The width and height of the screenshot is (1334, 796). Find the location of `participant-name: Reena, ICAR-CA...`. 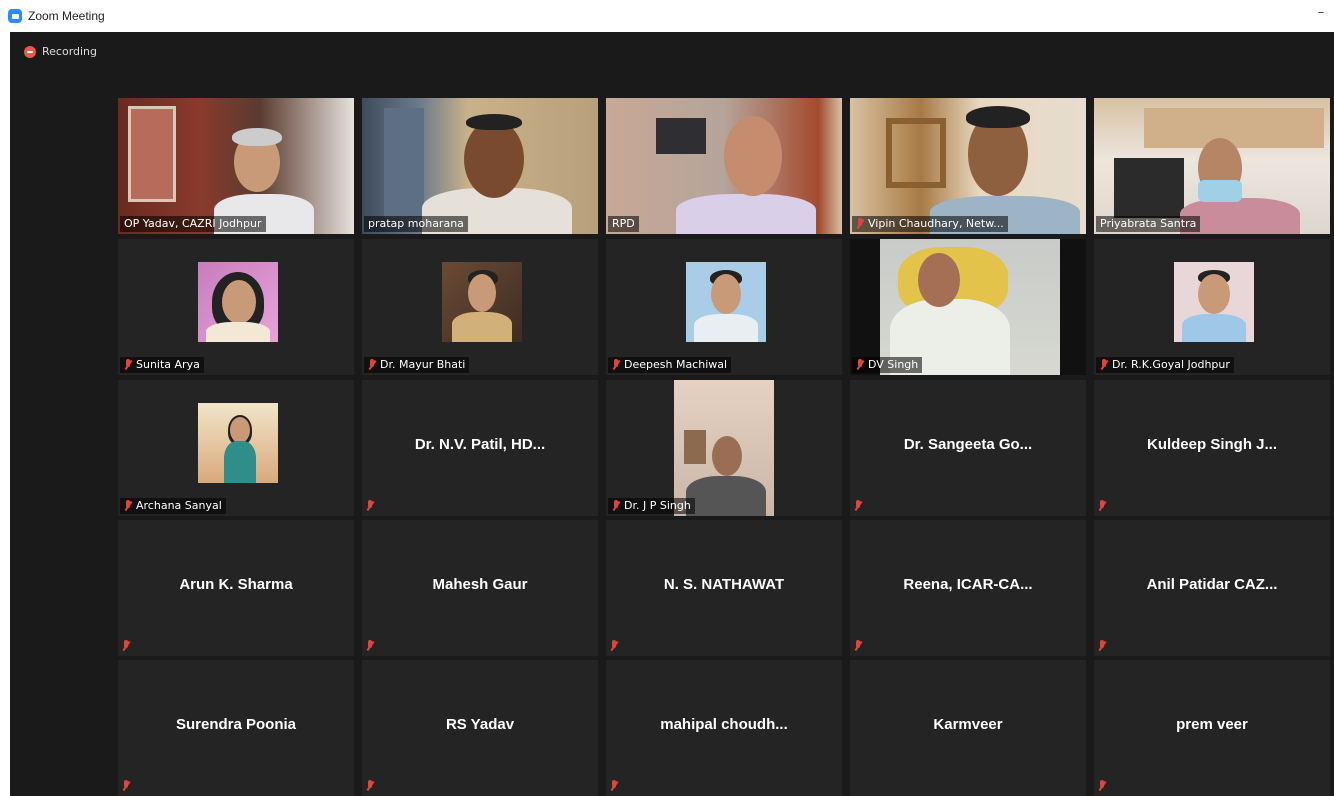

participant-name: Reena, ICAR-CA... is located at coordinates (968, 584).